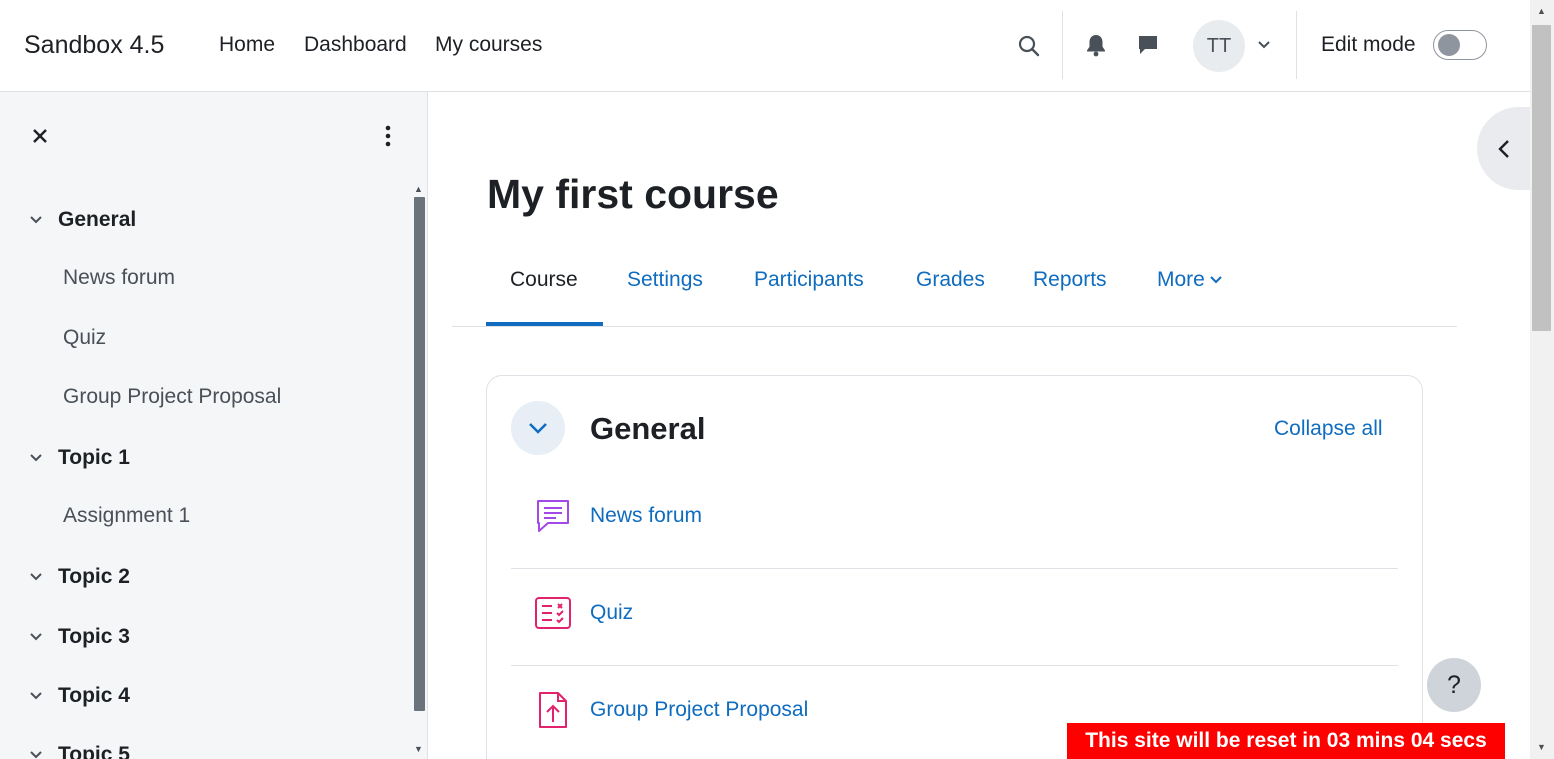  What do you see at coordinates (1070, 280) in the screenshot?
I see `tab-reports: Reports` at bounding box center [1070, 280].